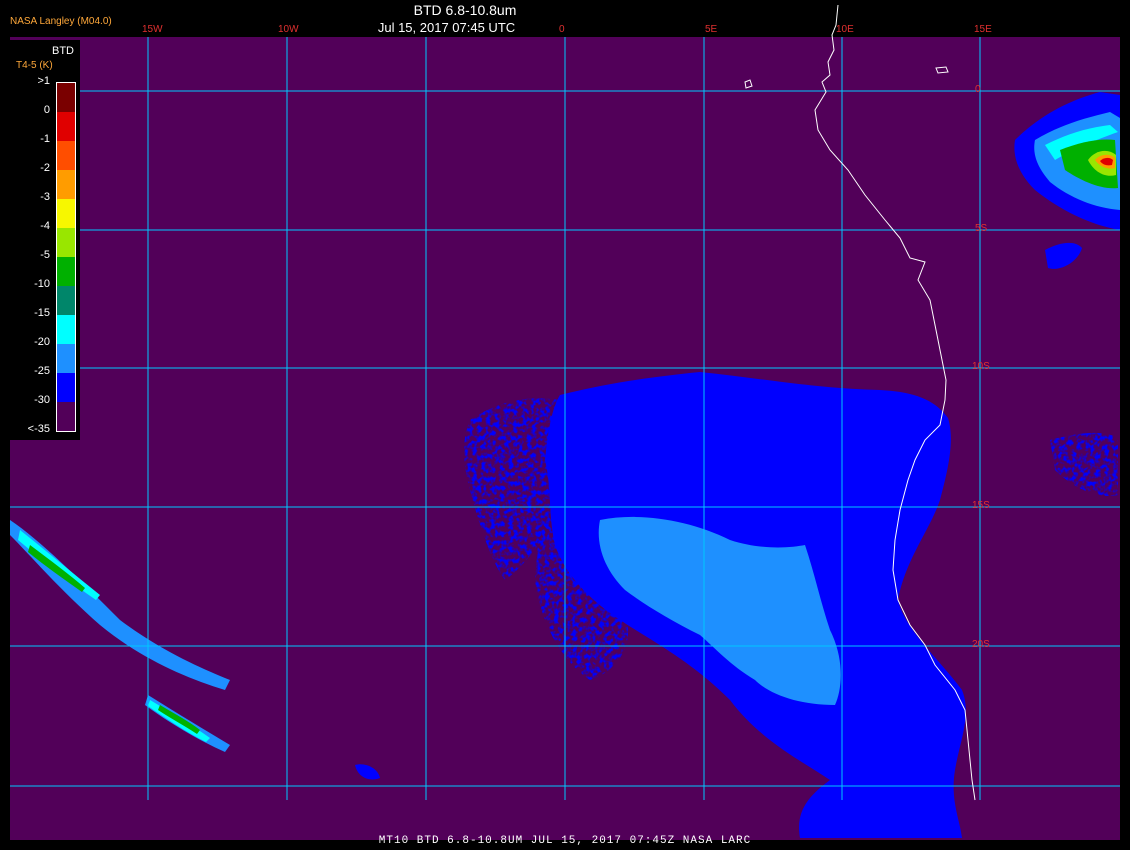 This screenshot has height=850, width=1130. What do you see at coordinates (711, 29) in the screenshot?
I see `lon-label-5e: 5E` at bounding box center [711, 29].